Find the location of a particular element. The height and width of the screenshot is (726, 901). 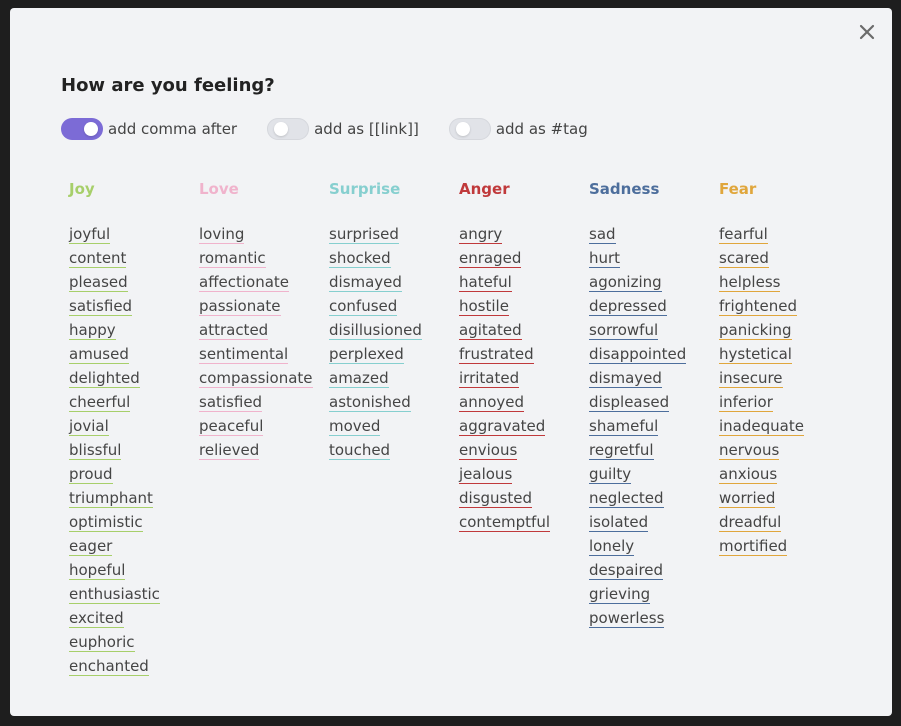

emotion-word-link: contemptful is located at coordinates (505, 522).